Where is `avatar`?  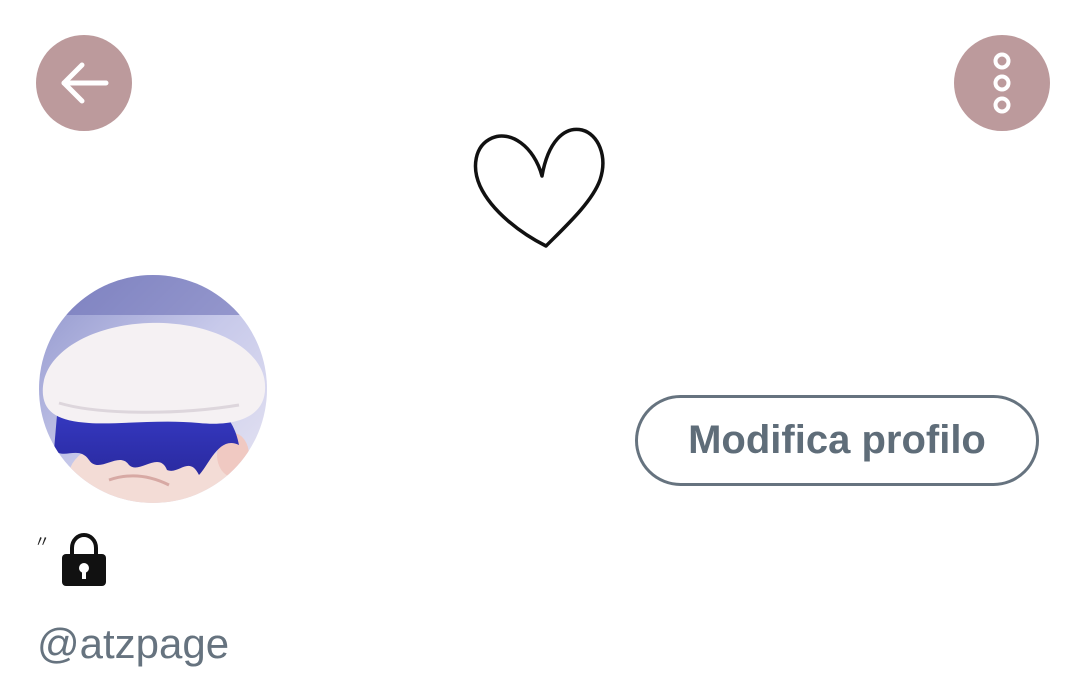 avatar is located at coordinates (153, 389).